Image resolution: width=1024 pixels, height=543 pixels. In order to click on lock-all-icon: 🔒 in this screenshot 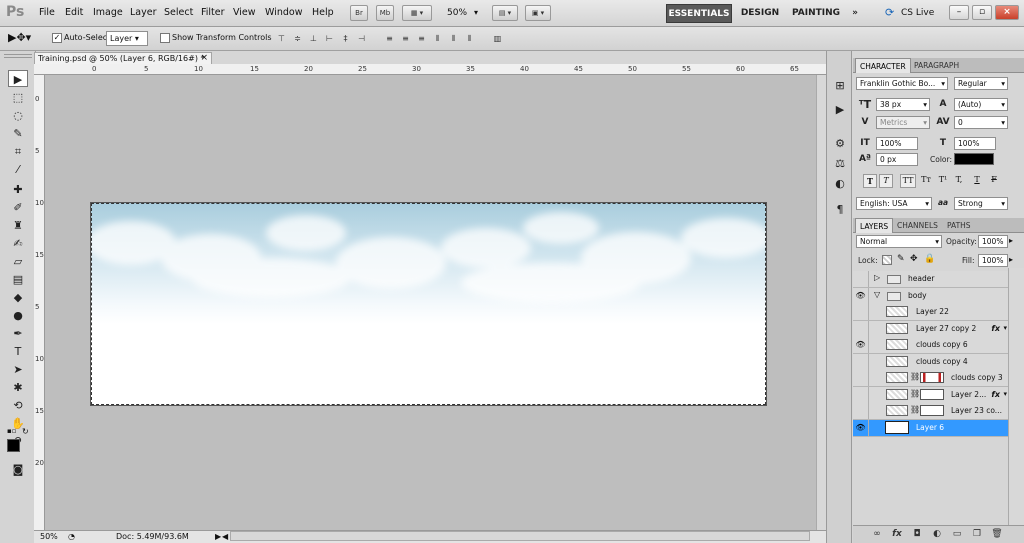, I will do `click(929, 259)`.